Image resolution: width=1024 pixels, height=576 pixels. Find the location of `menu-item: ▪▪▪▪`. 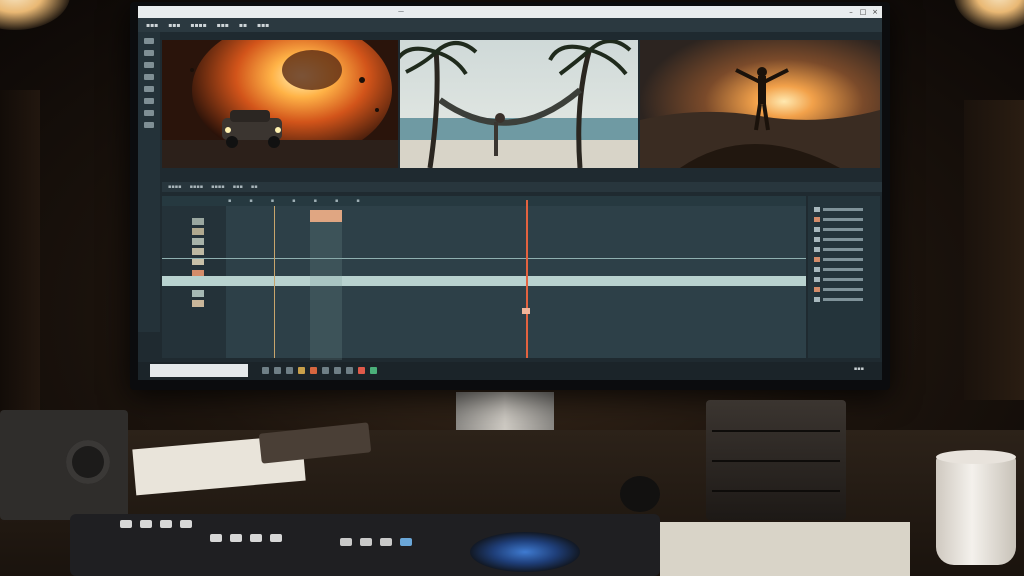

menu-item: ▪▪▪▪ is located at coordinates (198, 25).